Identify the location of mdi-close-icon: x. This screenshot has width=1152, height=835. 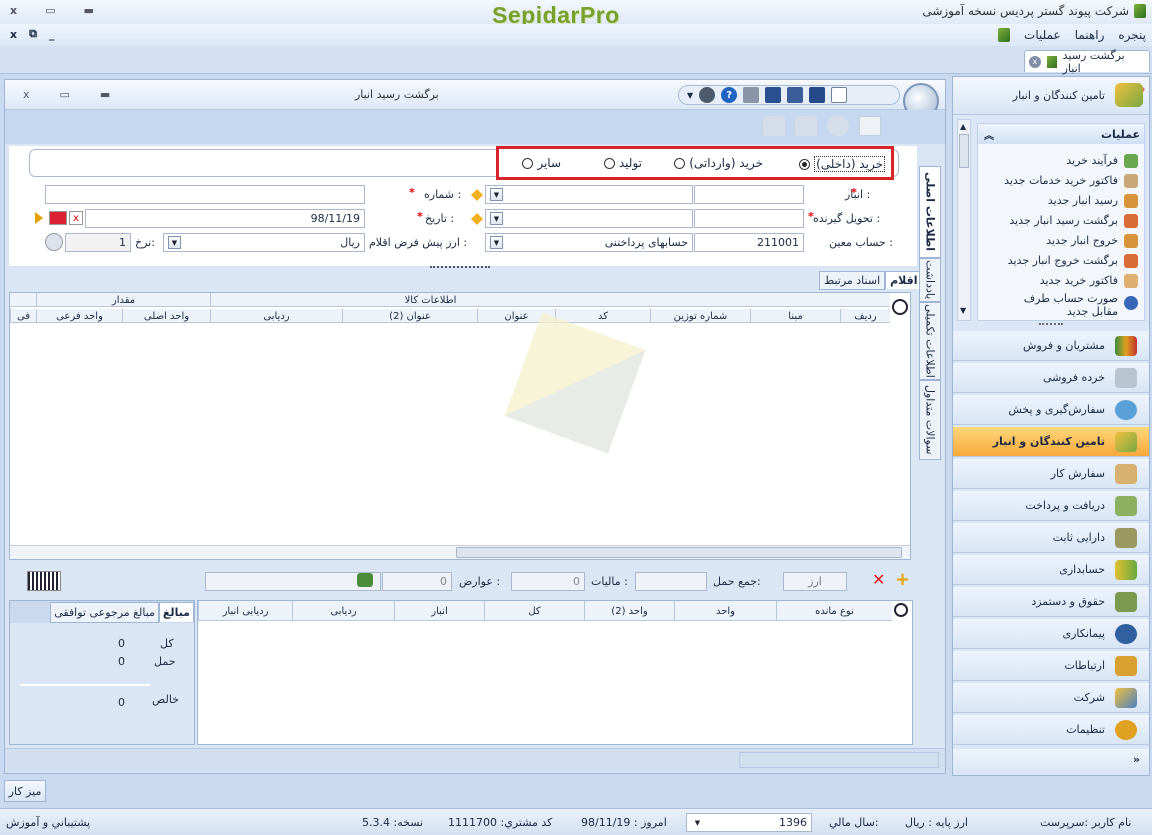
(13, 34).